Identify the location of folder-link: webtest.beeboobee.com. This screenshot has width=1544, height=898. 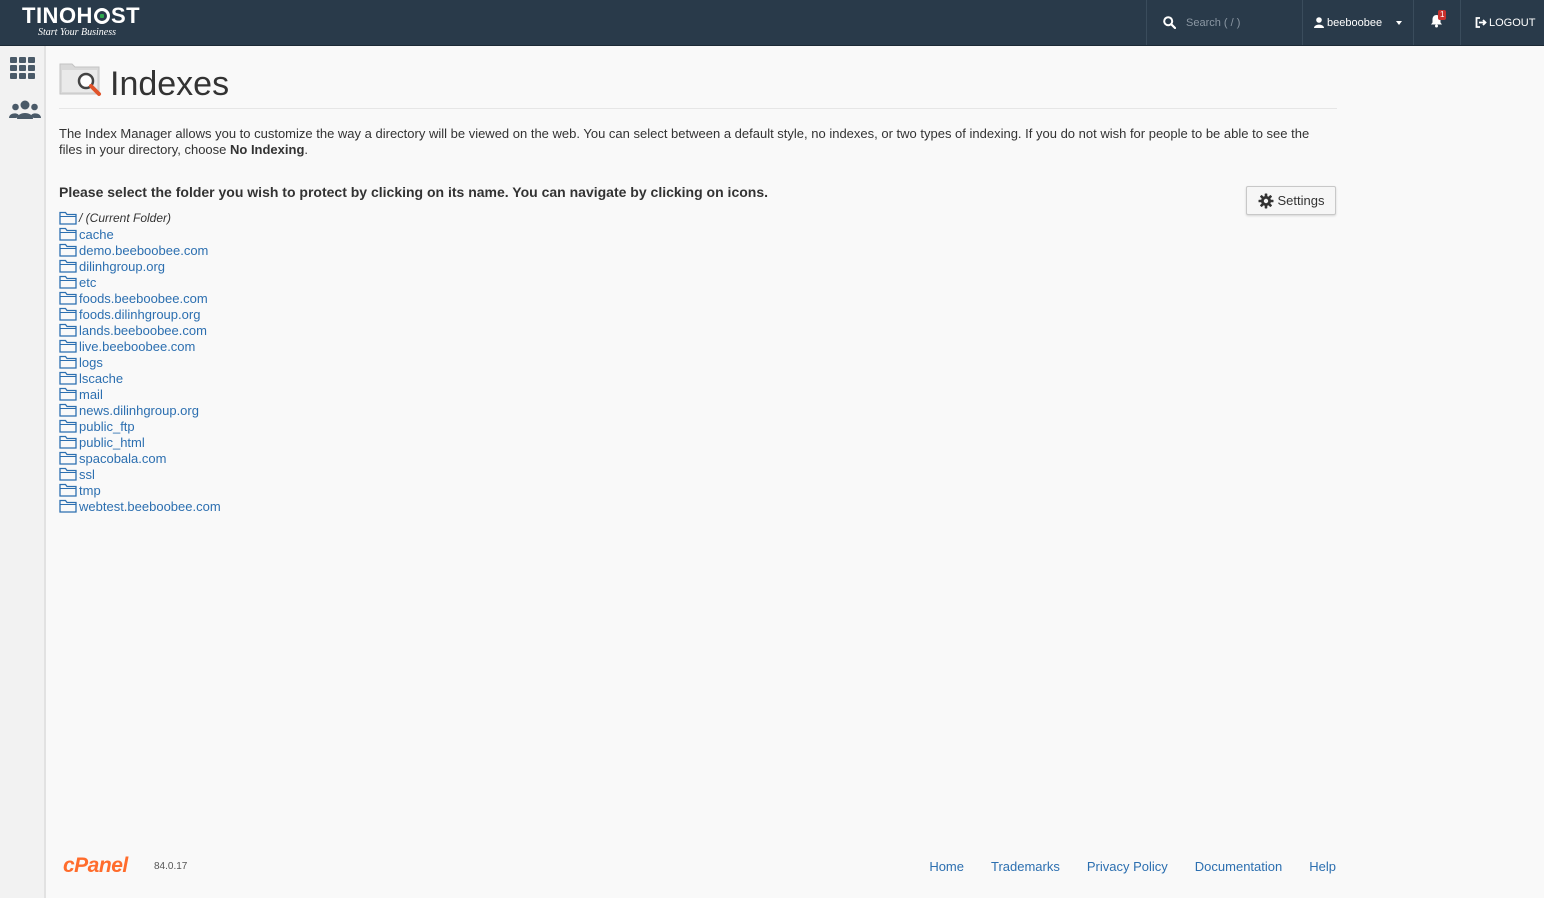
(150, 506).